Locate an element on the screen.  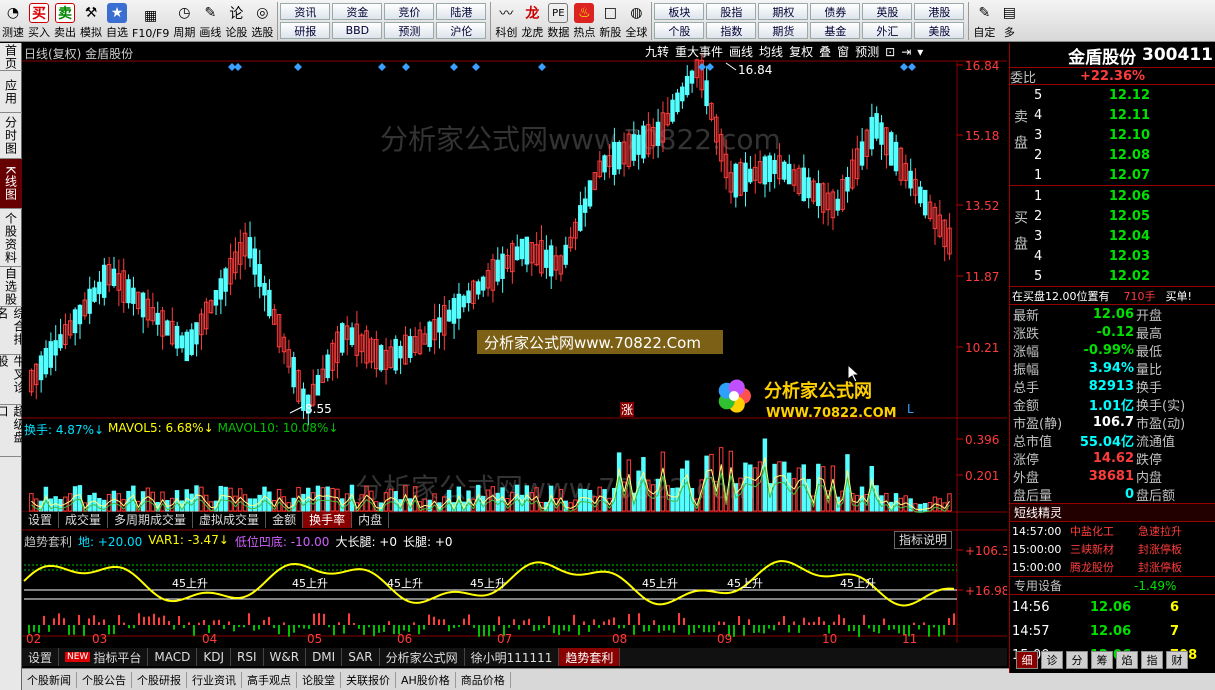
toolbar-grid-button: 期权 is located at coordinates (783, 11).